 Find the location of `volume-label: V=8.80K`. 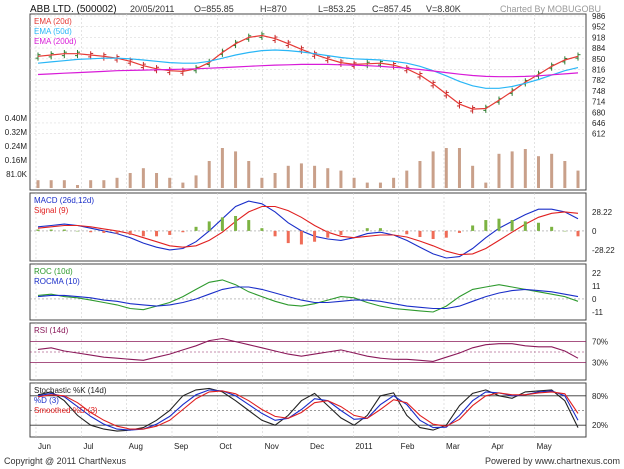

volume-label: V=8.80K is located at coordinates (443, 9).